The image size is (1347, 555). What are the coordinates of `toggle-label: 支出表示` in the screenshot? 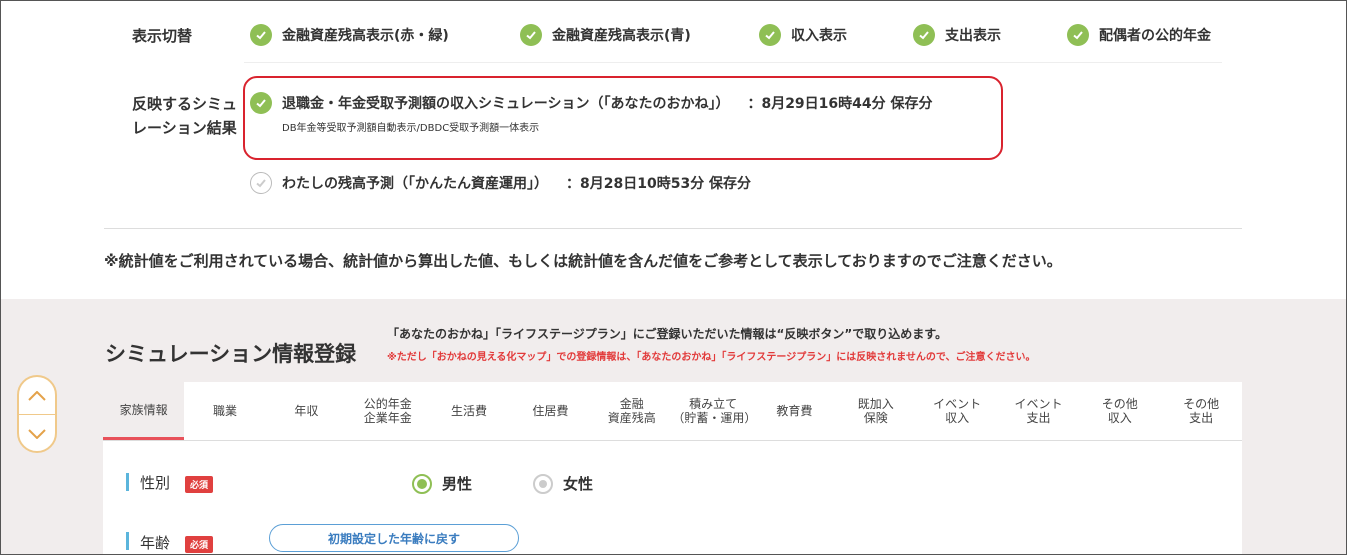 It's located at (973, 36).